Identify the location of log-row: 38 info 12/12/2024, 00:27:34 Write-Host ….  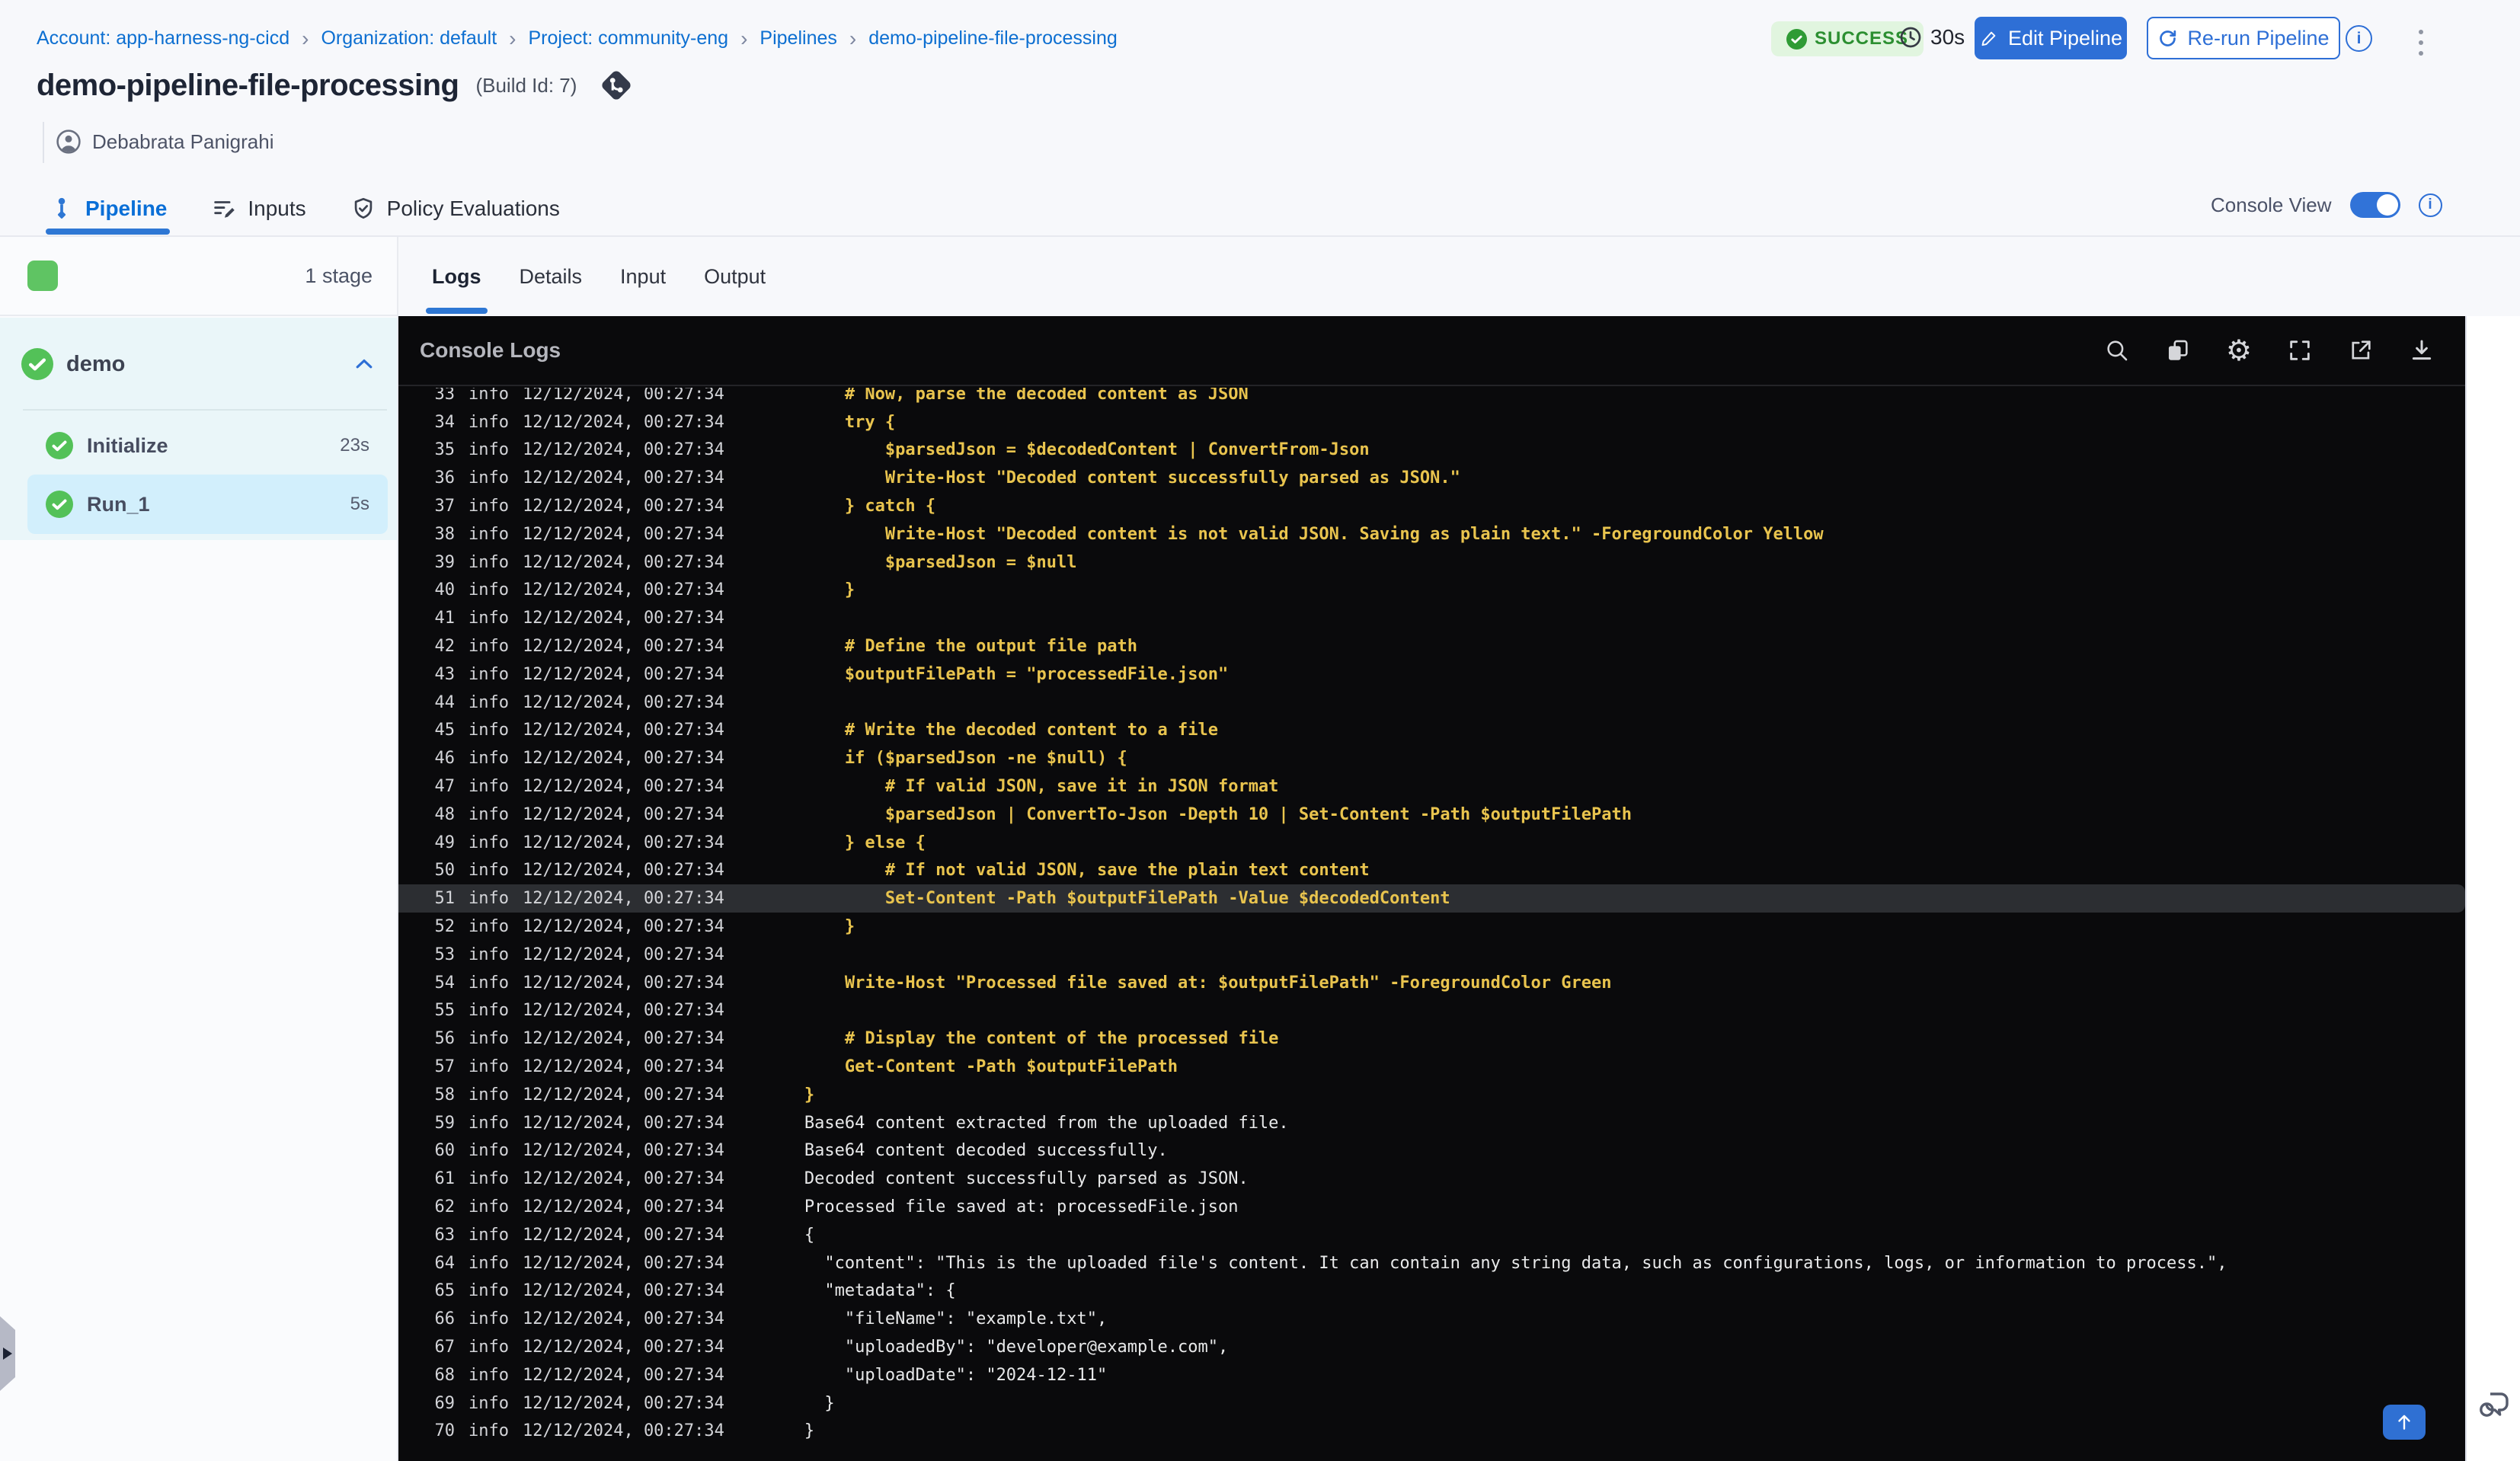
(1431, 534).